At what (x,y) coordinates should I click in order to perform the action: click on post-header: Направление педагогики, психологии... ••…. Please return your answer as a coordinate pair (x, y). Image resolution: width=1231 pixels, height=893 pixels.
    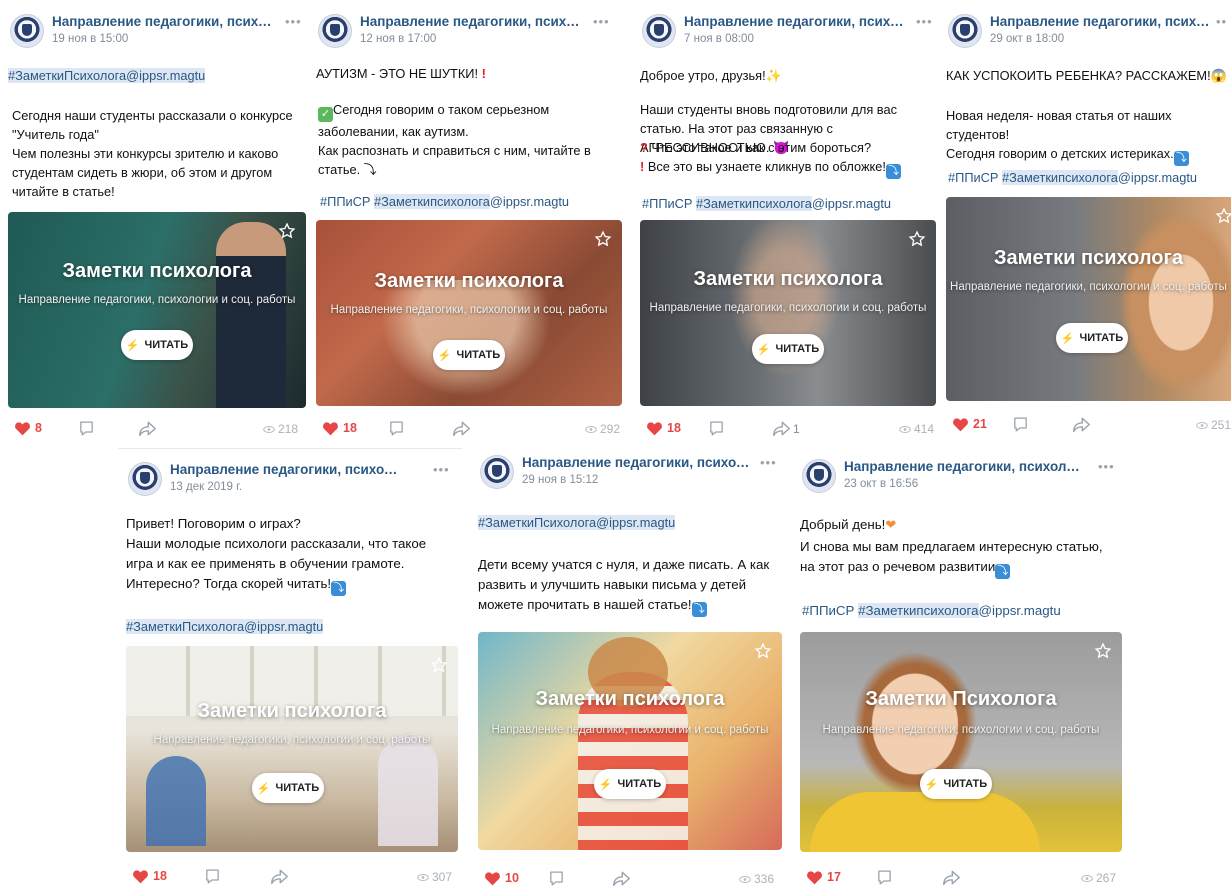
    Looking at the image, I should click on (630, 475).